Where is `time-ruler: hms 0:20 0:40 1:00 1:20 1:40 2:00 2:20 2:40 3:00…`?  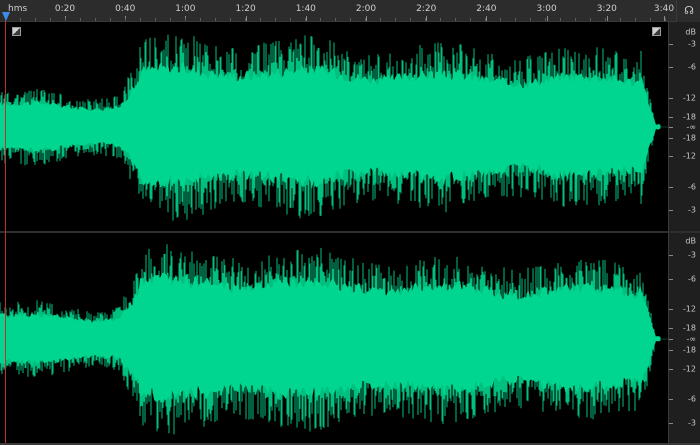 time-ruler: hms 0:20 0:40 1:00 1:20 1:40 2:00 2:20 2:40 3:00… is located at coordinates (350, 11).